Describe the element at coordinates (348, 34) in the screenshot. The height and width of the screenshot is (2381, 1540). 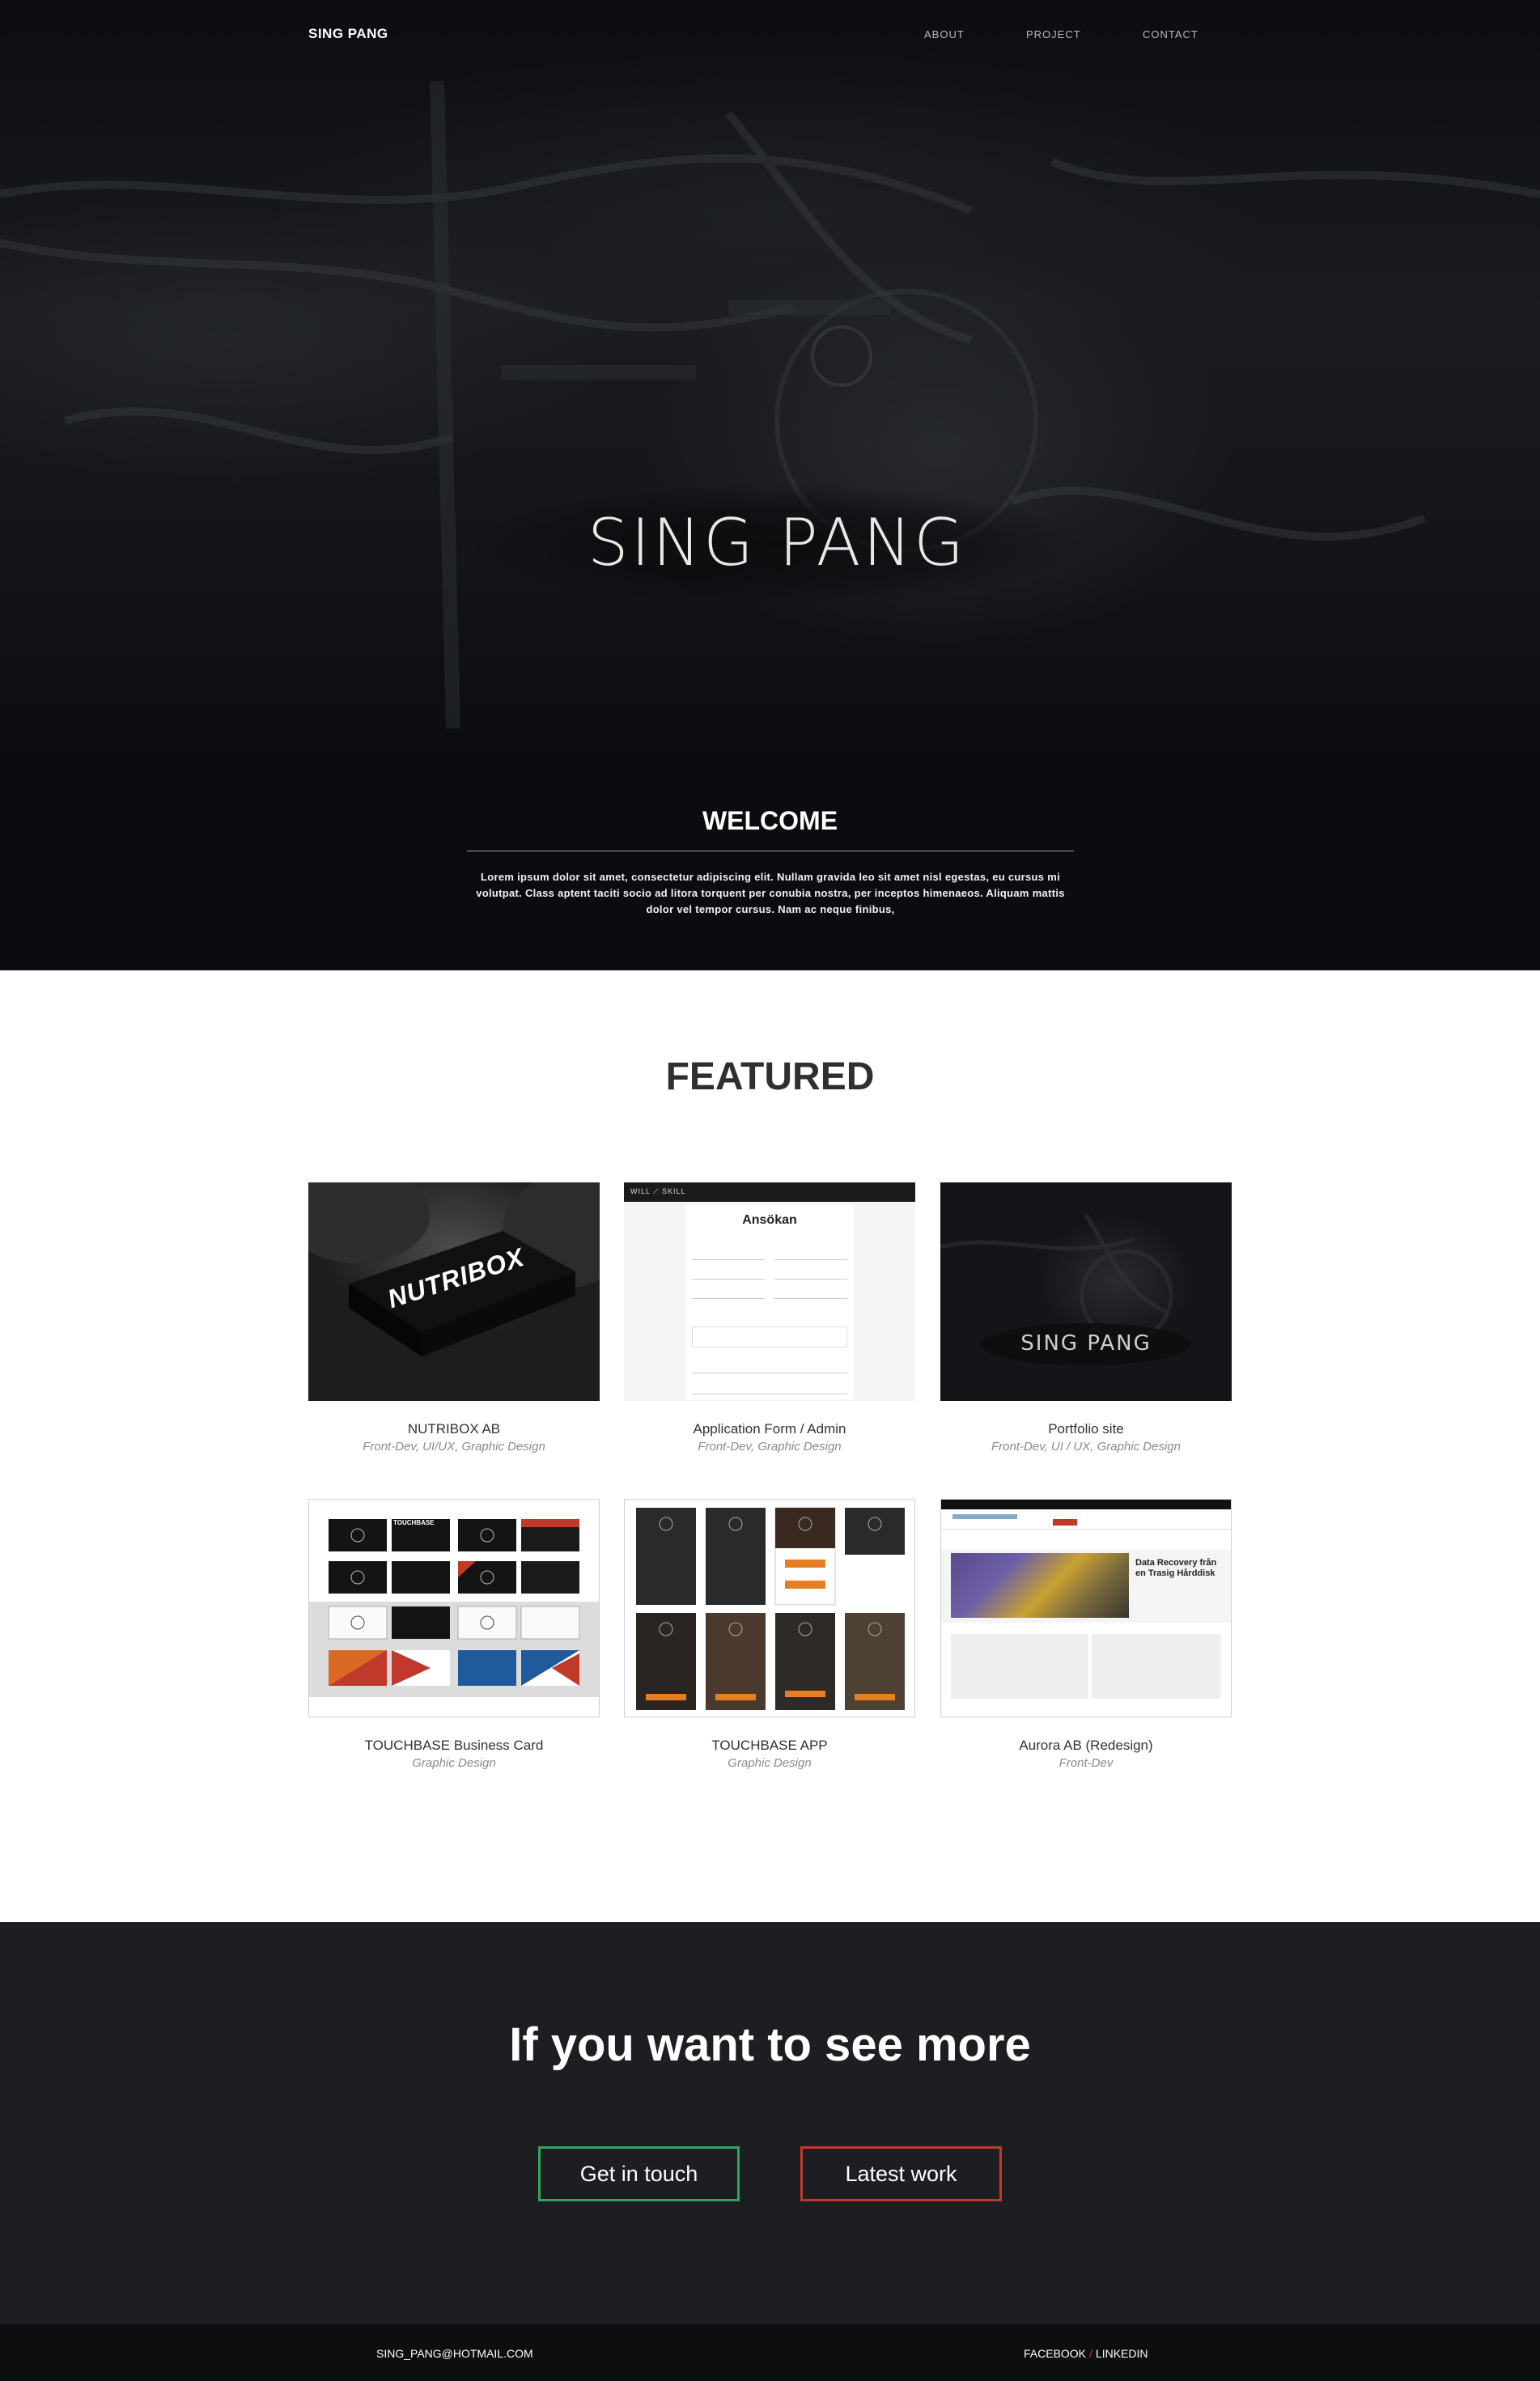
I see `brand-logo: SING PANG` at that location.